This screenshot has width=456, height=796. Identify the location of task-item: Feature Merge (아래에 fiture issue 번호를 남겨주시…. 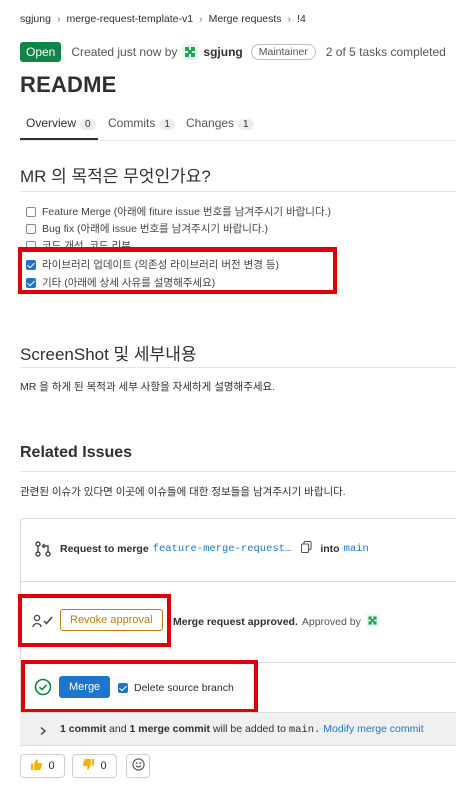
(178, 211).